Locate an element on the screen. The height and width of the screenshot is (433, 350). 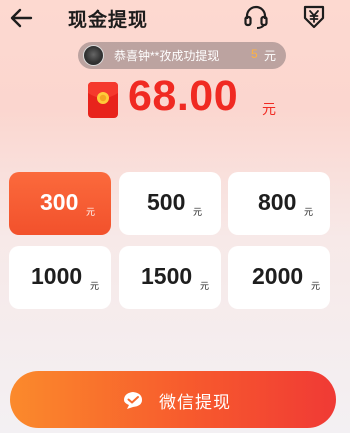
option-value: 800 is located at coordinates (277, 202).